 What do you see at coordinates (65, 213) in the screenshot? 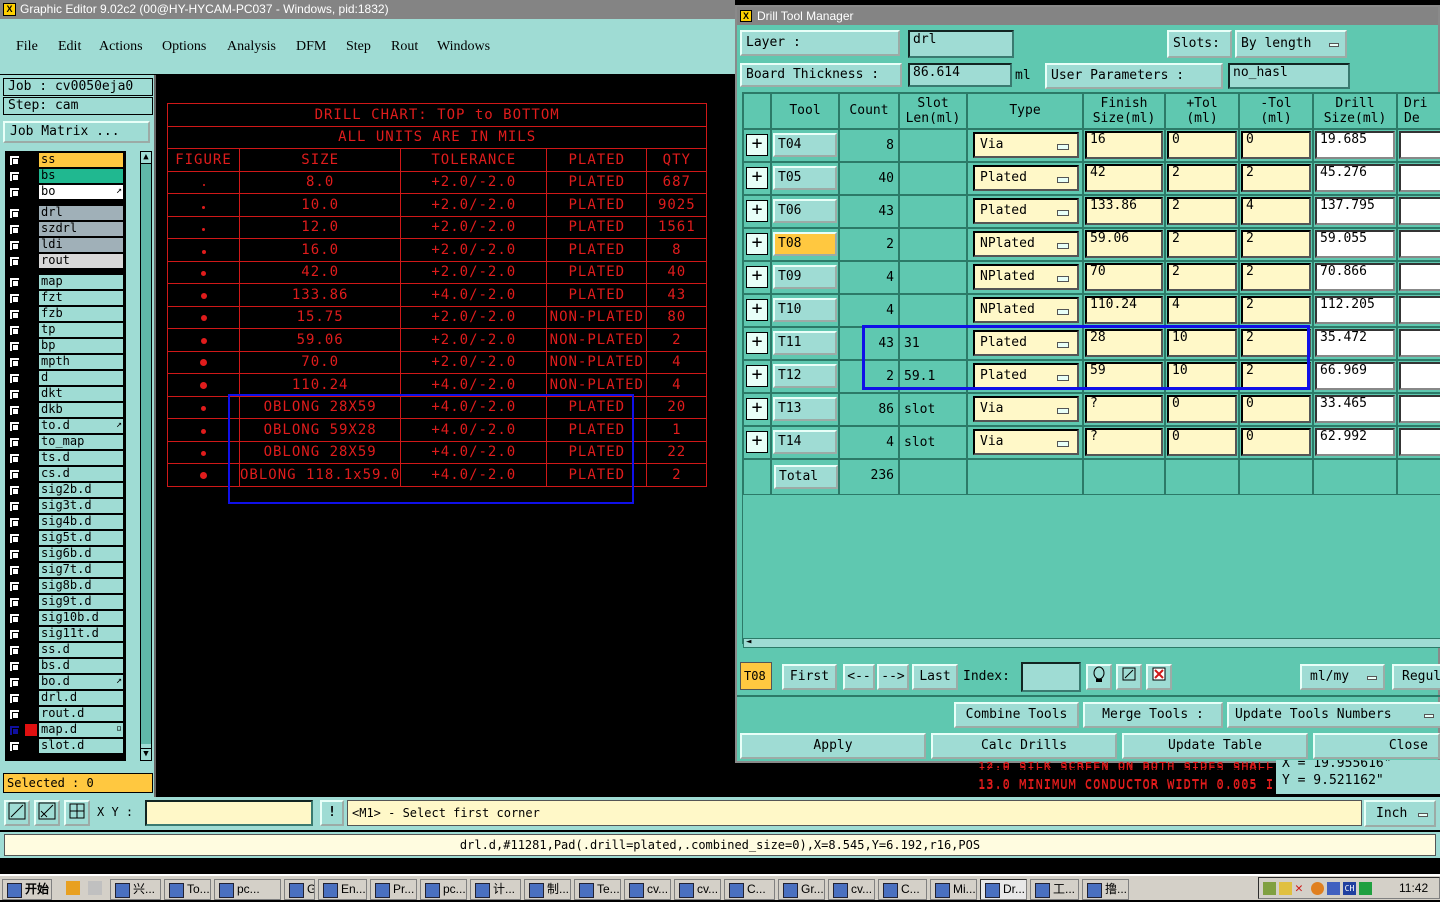
I see `layer-row: drl` at bounding box center [65, 213].